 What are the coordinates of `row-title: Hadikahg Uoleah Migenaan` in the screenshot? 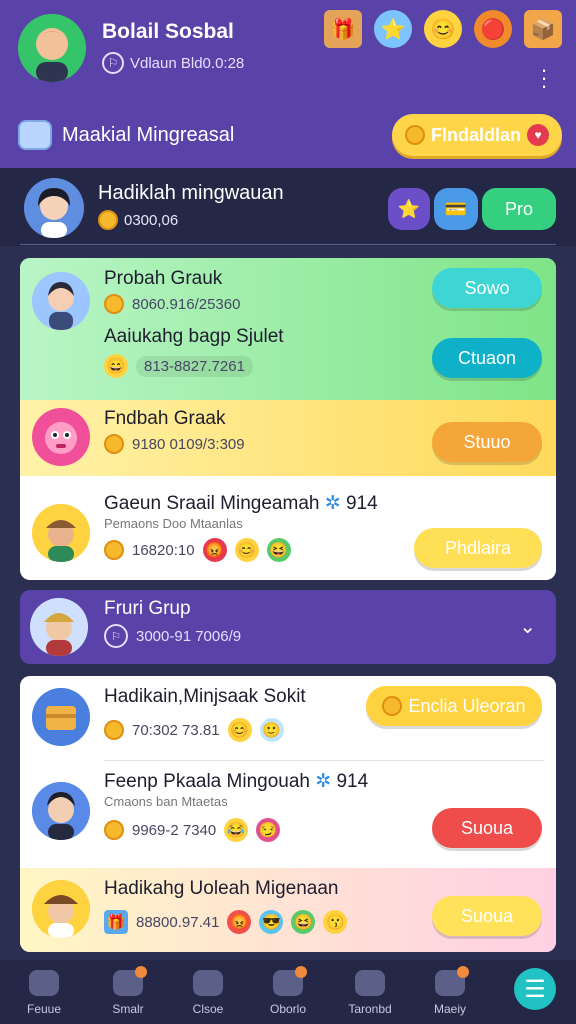 It's located at (221, 888).